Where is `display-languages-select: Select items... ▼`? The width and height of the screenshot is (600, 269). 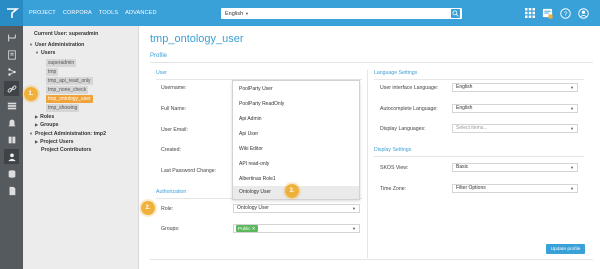 display-languages-select: Select items... ▼ is located at coordinates (515, 128).